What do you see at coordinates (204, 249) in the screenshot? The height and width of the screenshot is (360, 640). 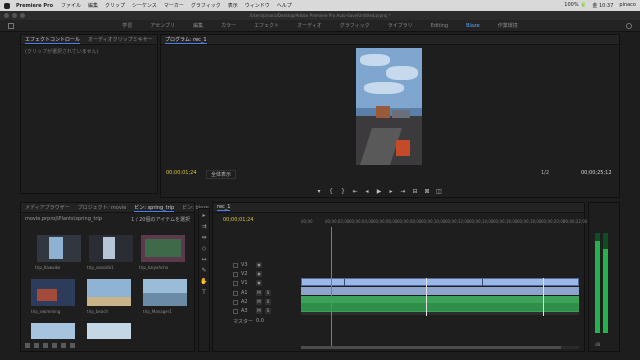 I see `razor-tool-icon: ◇` at bounding box center [204, 249].